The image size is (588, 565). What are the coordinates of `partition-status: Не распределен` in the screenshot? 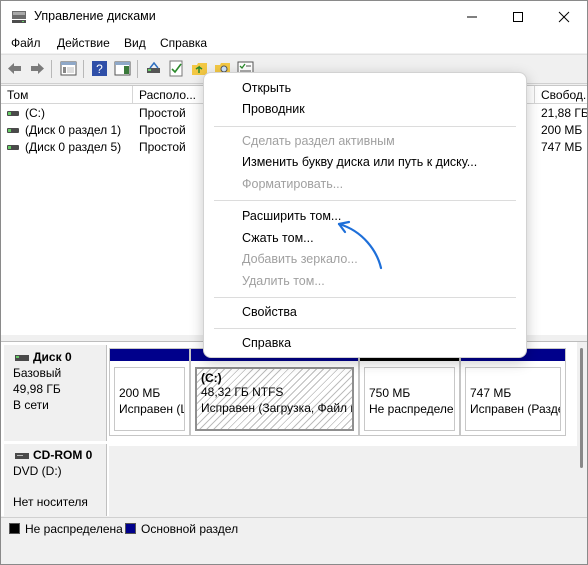 It's located at (412, 409).